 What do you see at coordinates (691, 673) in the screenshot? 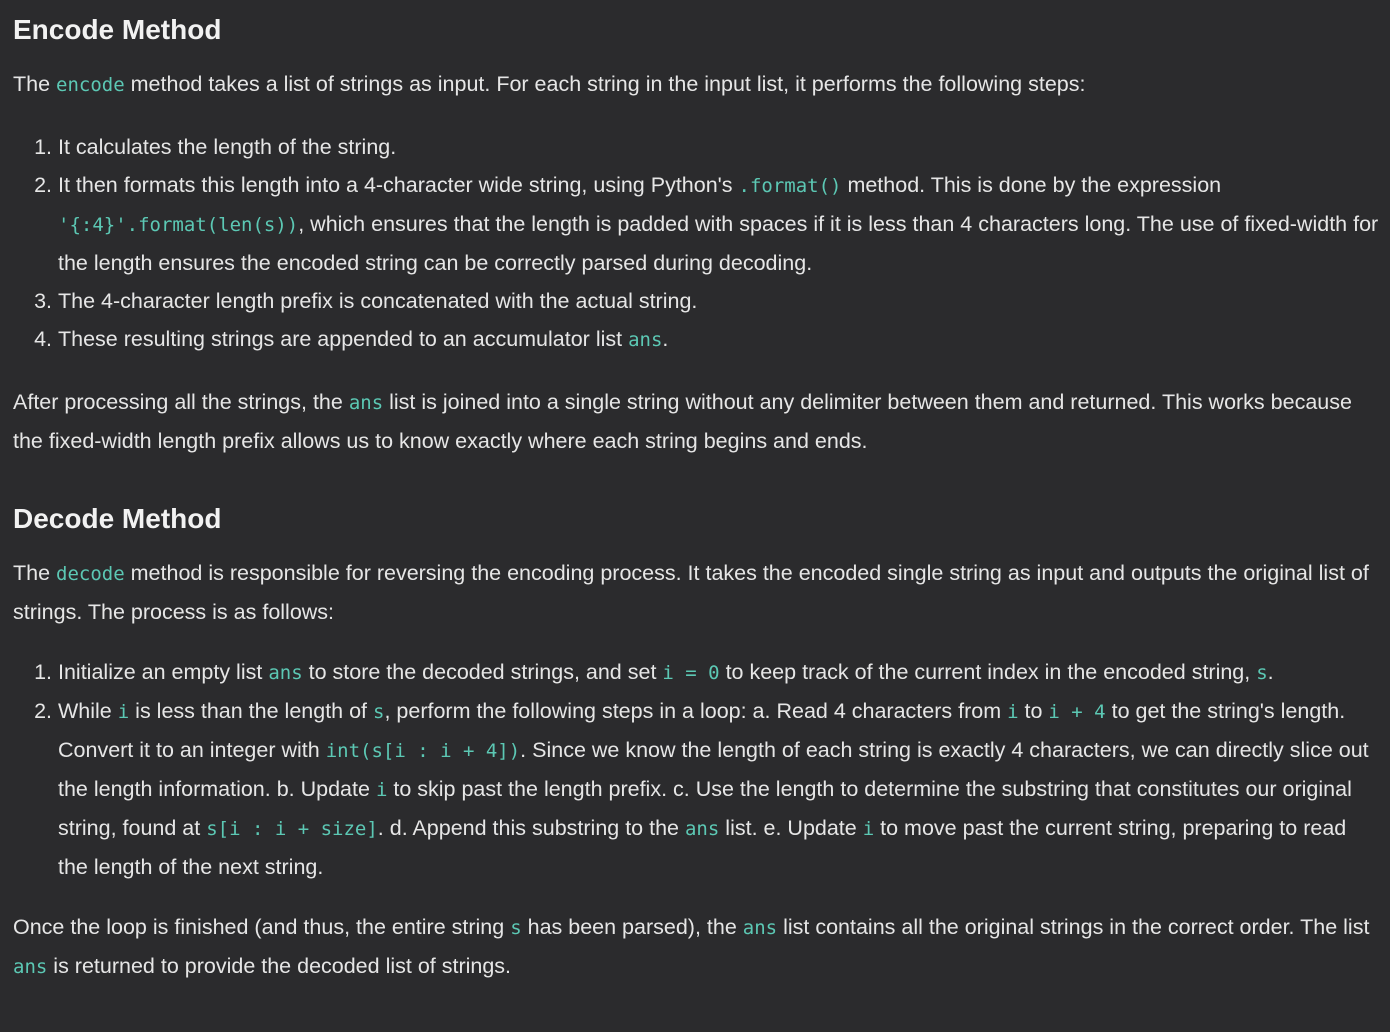
I see `inline-code: i = 0` at bounding box center [691, 673].